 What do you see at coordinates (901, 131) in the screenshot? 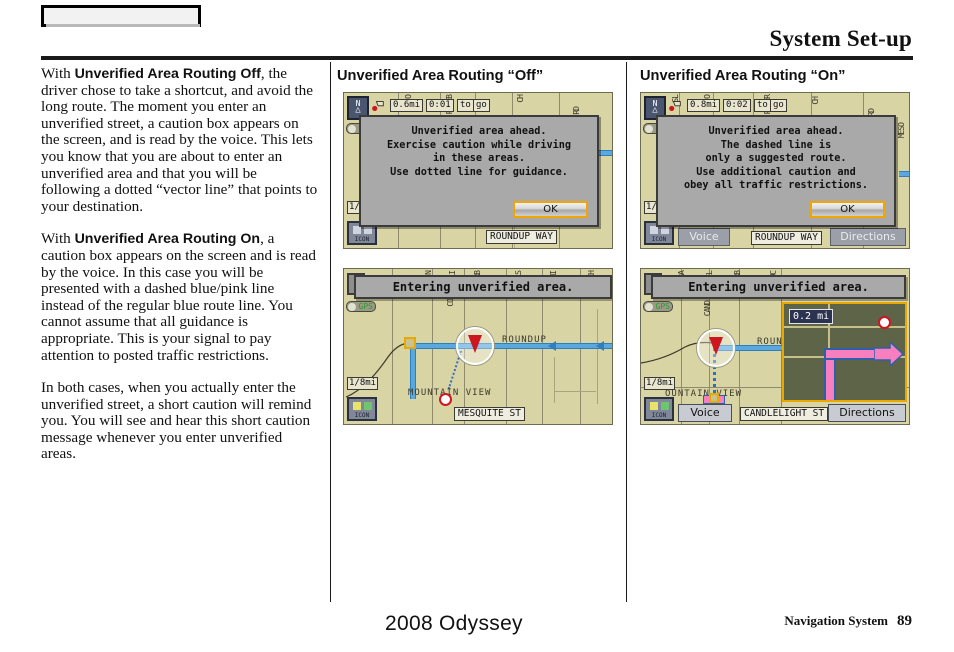
I see `map-street-label: MESO` at bounding box center [901, 131].